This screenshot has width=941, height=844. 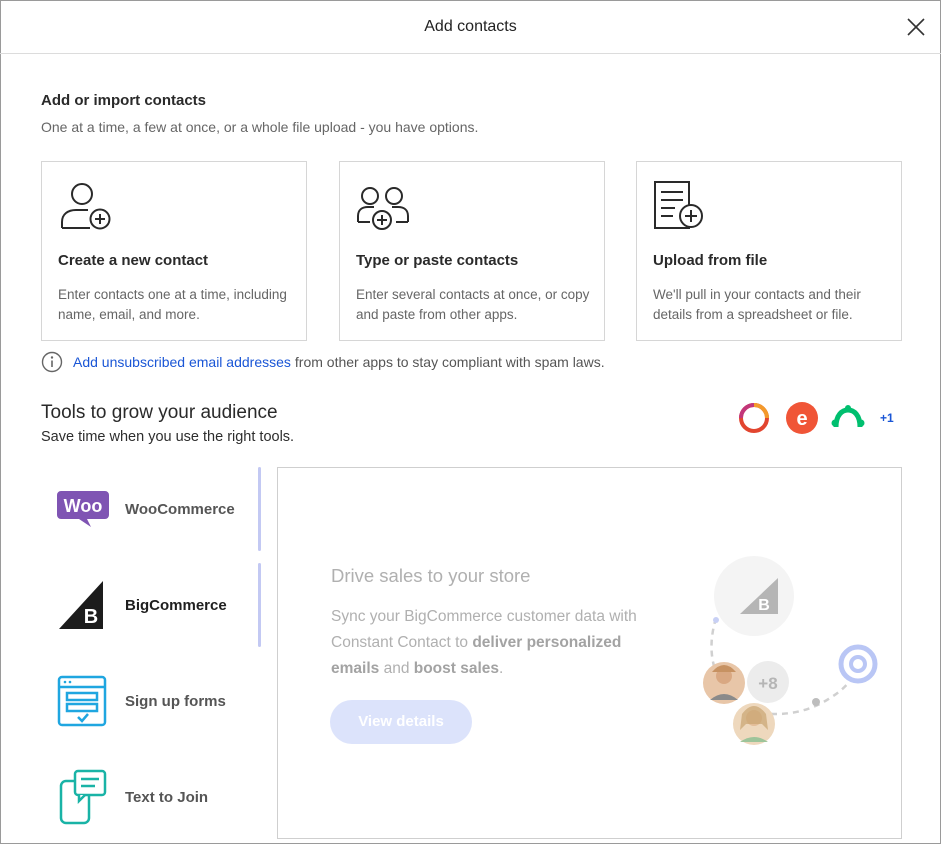 What do you see at coordinates (175, 701) in the screenshot?
I see `tab-label: Sign up forms` at bounding box center [175, 701].